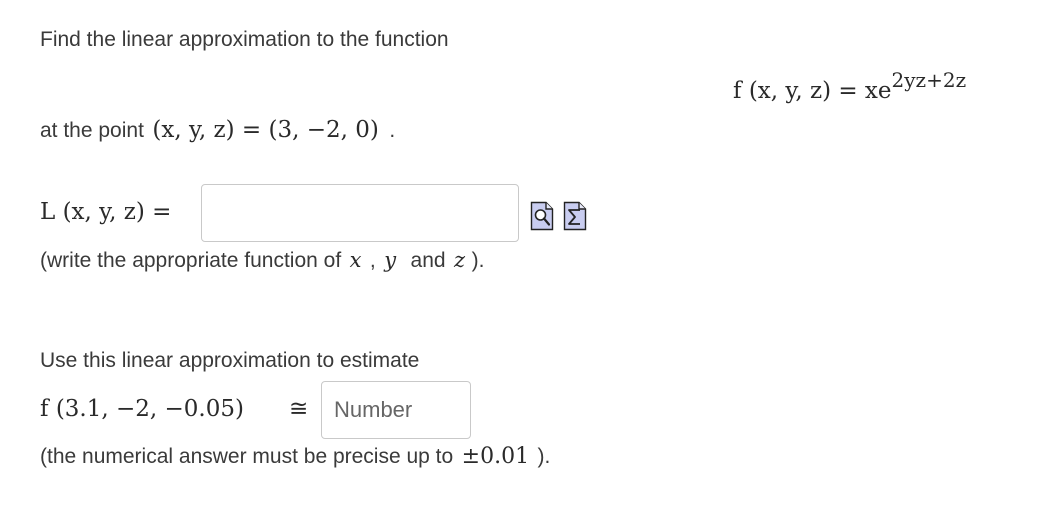 The height and width of the screenshot is (522, 1044). What do you see at coordinates (812, 91) in the screenshot?
I see `function-formula-lhs: f (x, y, z) = xe` at bounding box center [812, 91].